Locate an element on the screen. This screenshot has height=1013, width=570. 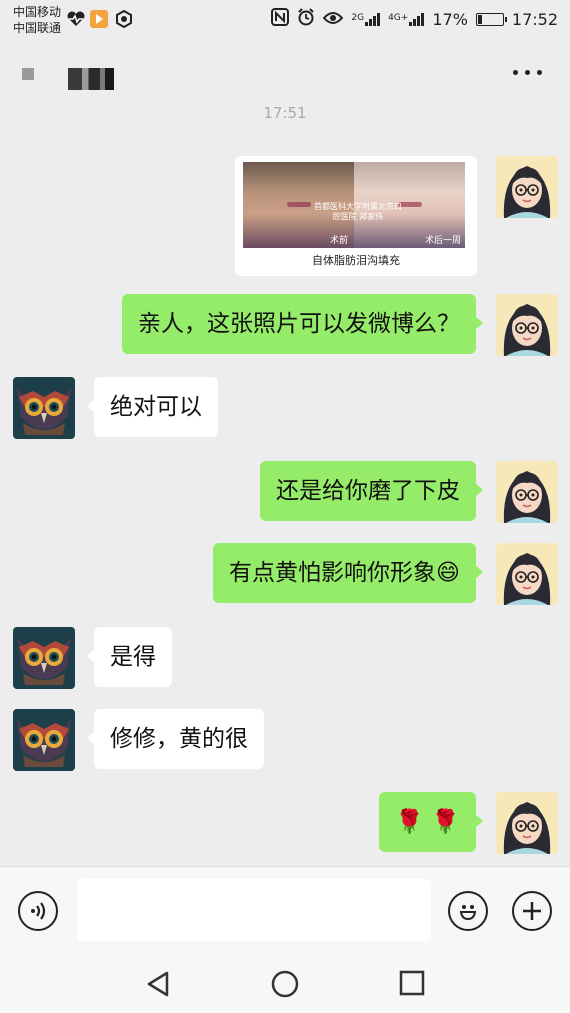
image-message: 术前 术后一周 首都医科大学附属北京口 腔医院 郑家伟 自体脂肪泪沟填充 is located at coordinates (356, 216).